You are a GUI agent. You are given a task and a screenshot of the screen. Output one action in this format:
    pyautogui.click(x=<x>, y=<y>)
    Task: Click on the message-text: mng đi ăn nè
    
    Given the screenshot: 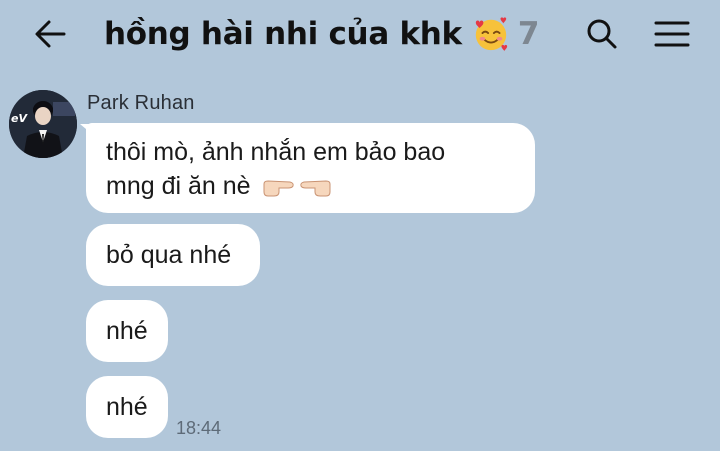 What is the action you would take?
    pyautogui.click(x=178, y=186)
    